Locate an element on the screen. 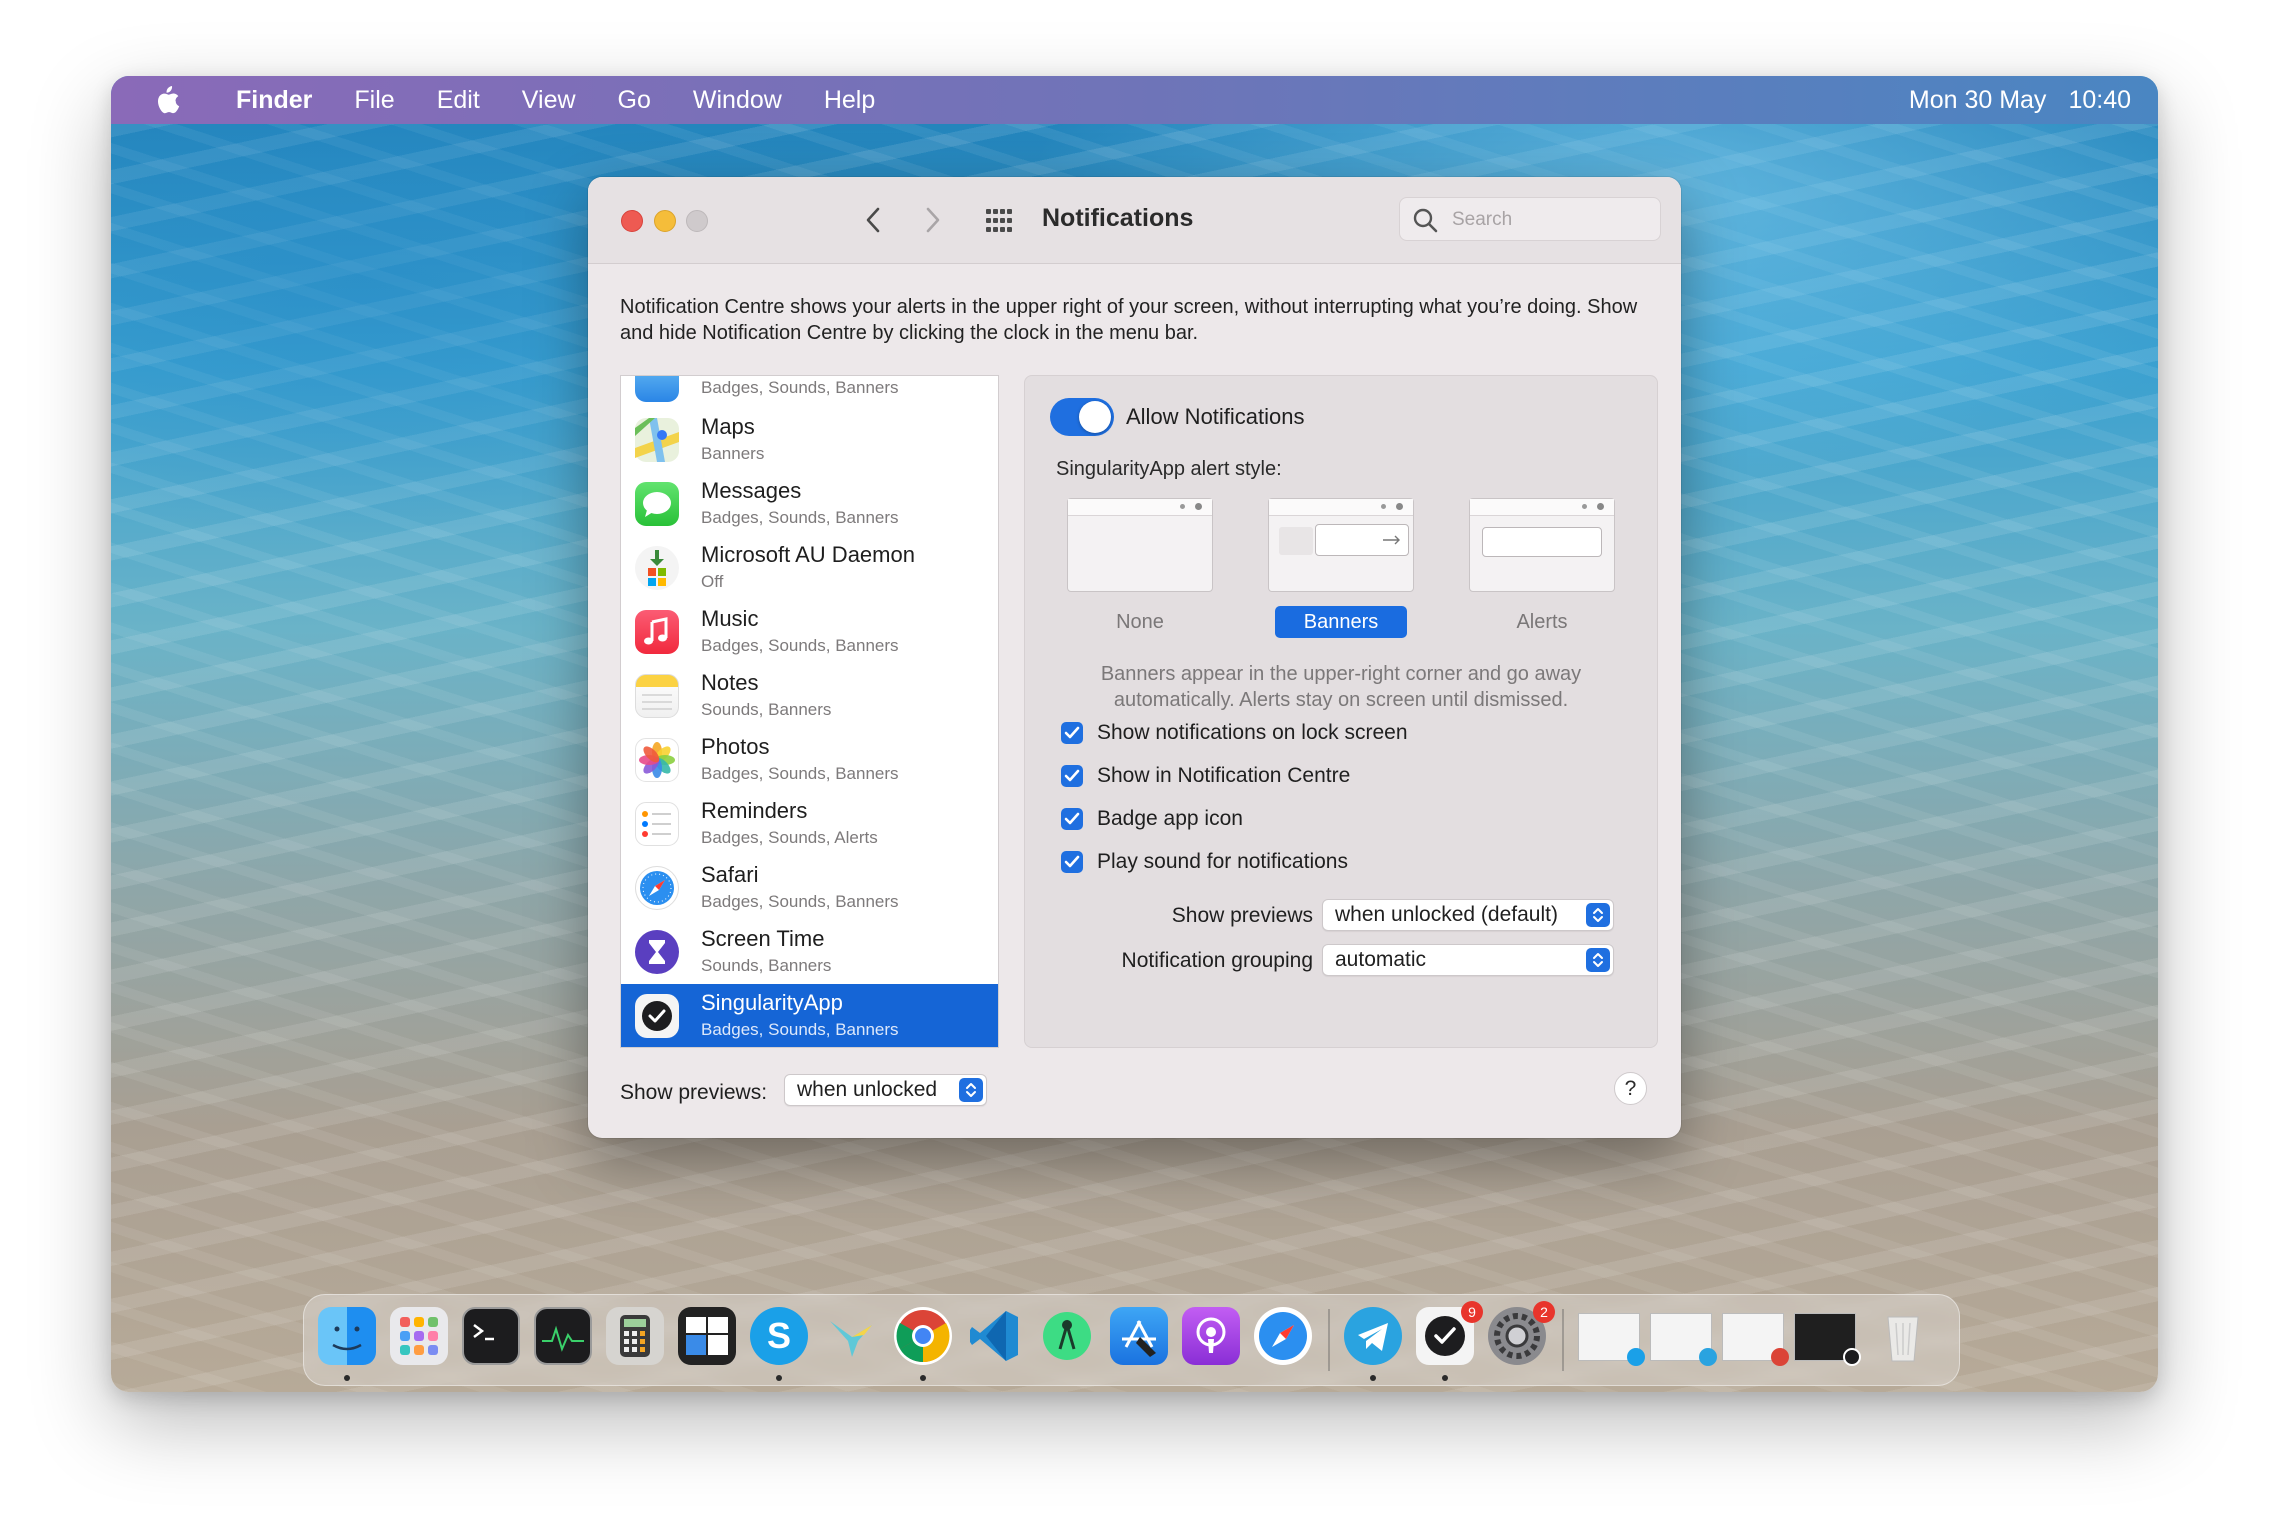 The width and height of the screenshot is (2270, 1540). window-thumbnail-chrome is located at coordinates (1755, 1339).